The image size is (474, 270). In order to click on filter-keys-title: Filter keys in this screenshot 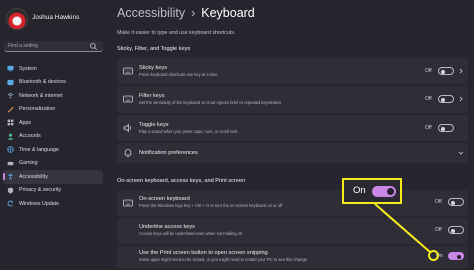, I will do `click(152, 96)`.